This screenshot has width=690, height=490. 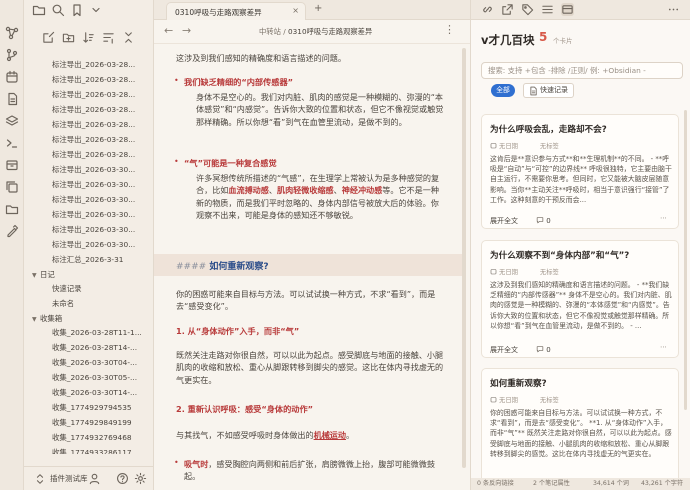 I want to click on calendar-icon, so click(x=12, y=77).